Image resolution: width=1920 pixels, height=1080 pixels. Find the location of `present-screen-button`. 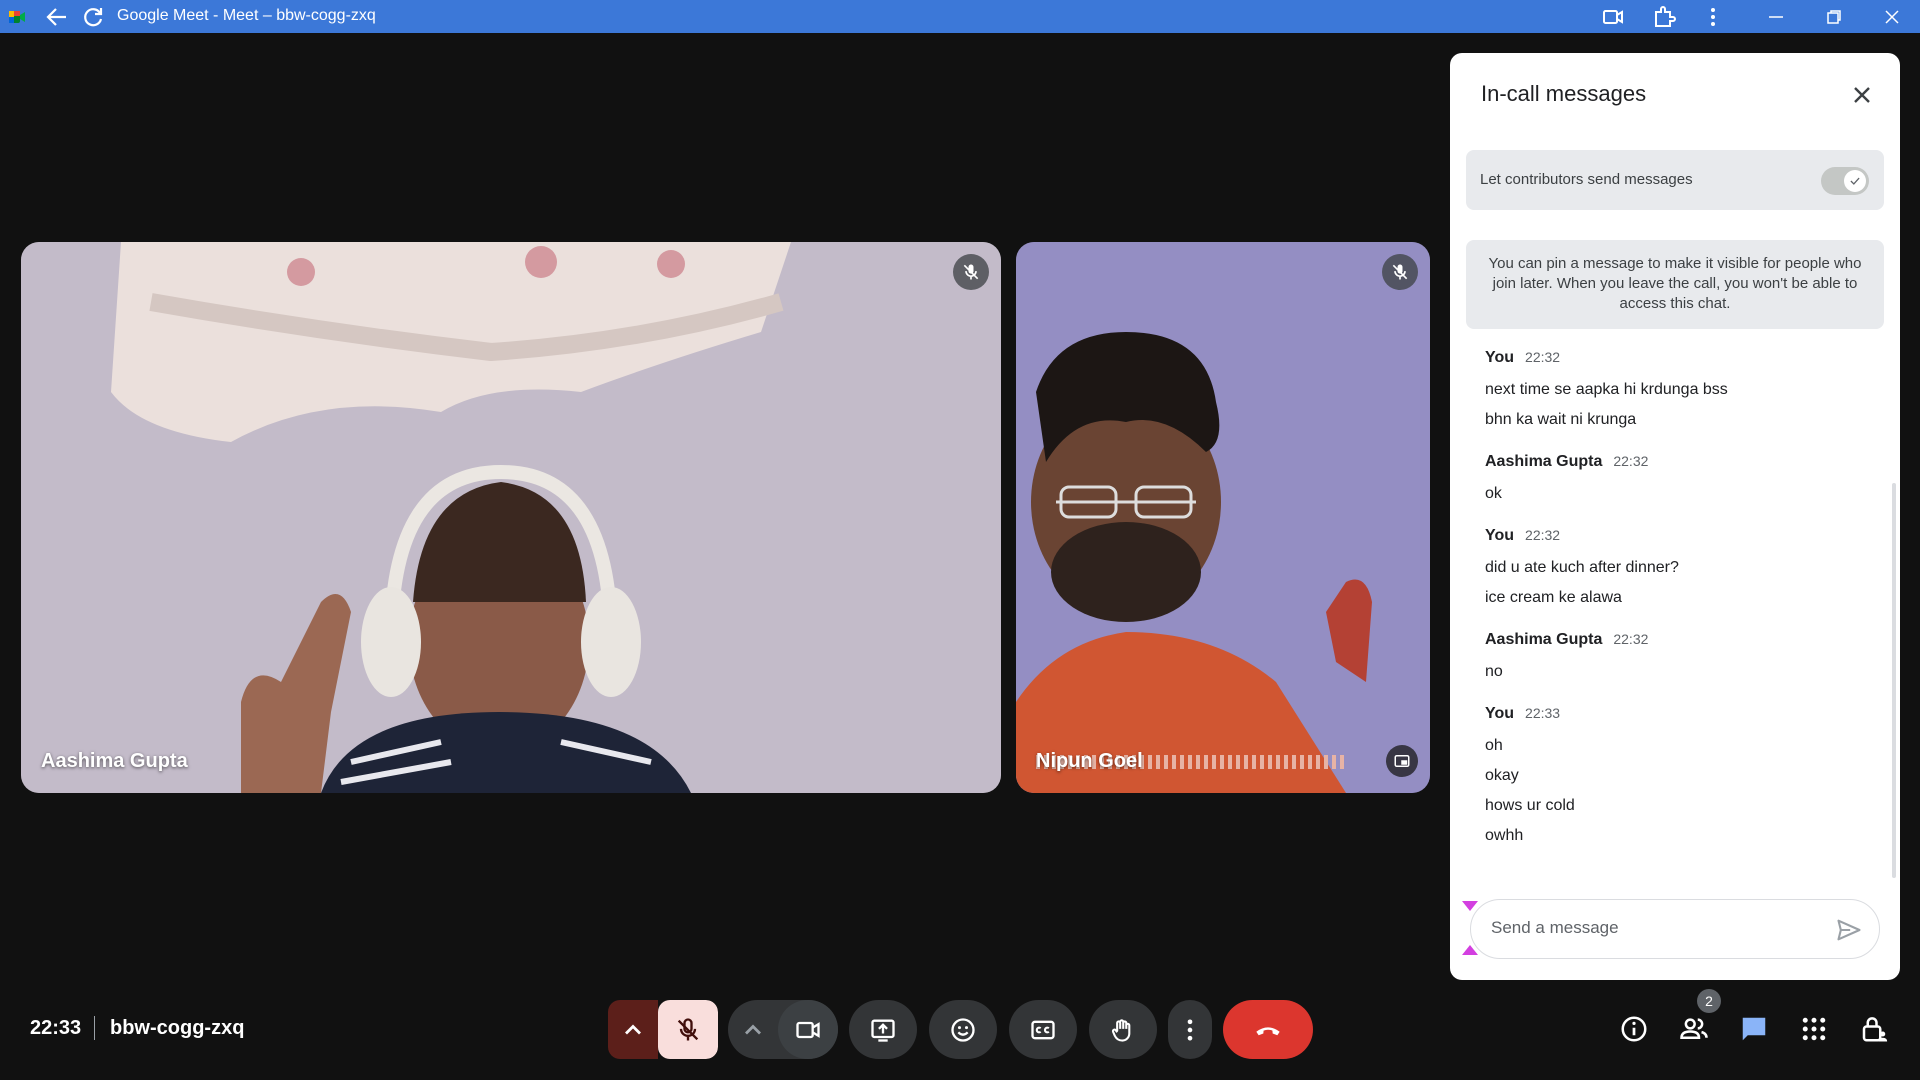

present-screen-button is located at coordinates (883, 1029).